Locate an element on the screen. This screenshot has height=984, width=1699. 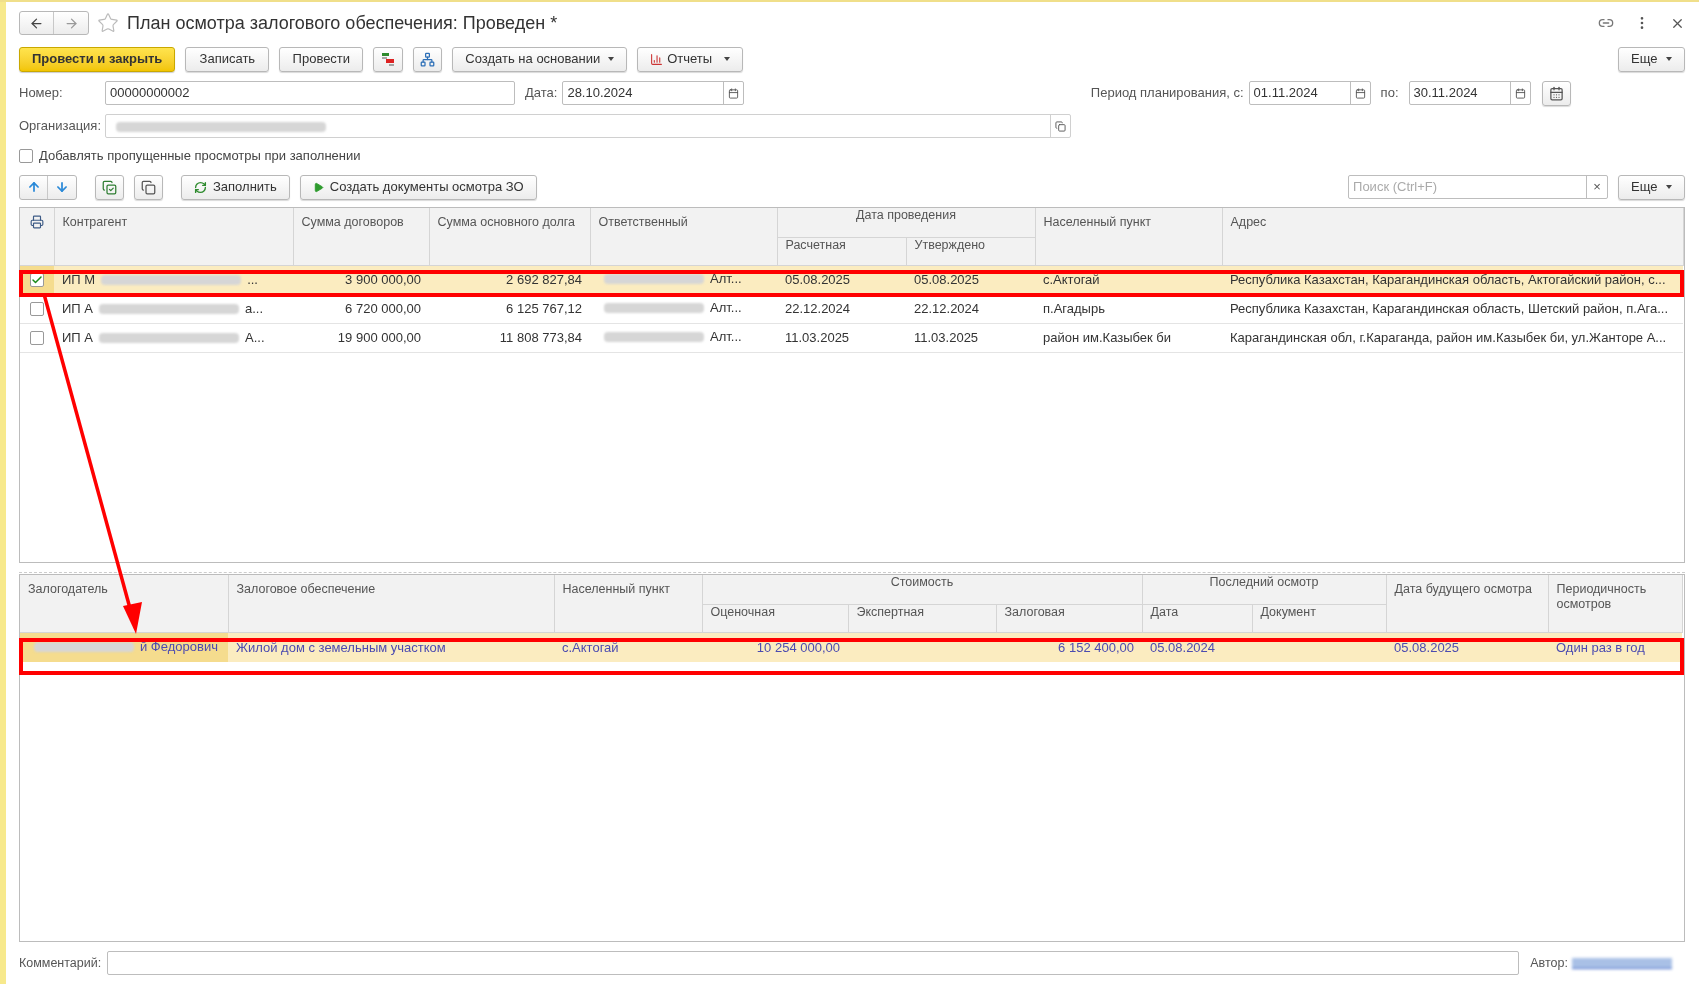
period-end-field: 30.11.2024 is located at coordinates (1469, 93).